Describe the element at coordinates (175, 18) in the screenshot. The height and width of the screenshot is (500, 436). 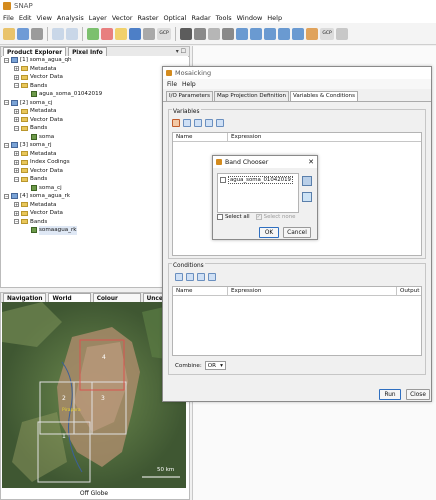
I see `menu-optical: Optical` at that location.